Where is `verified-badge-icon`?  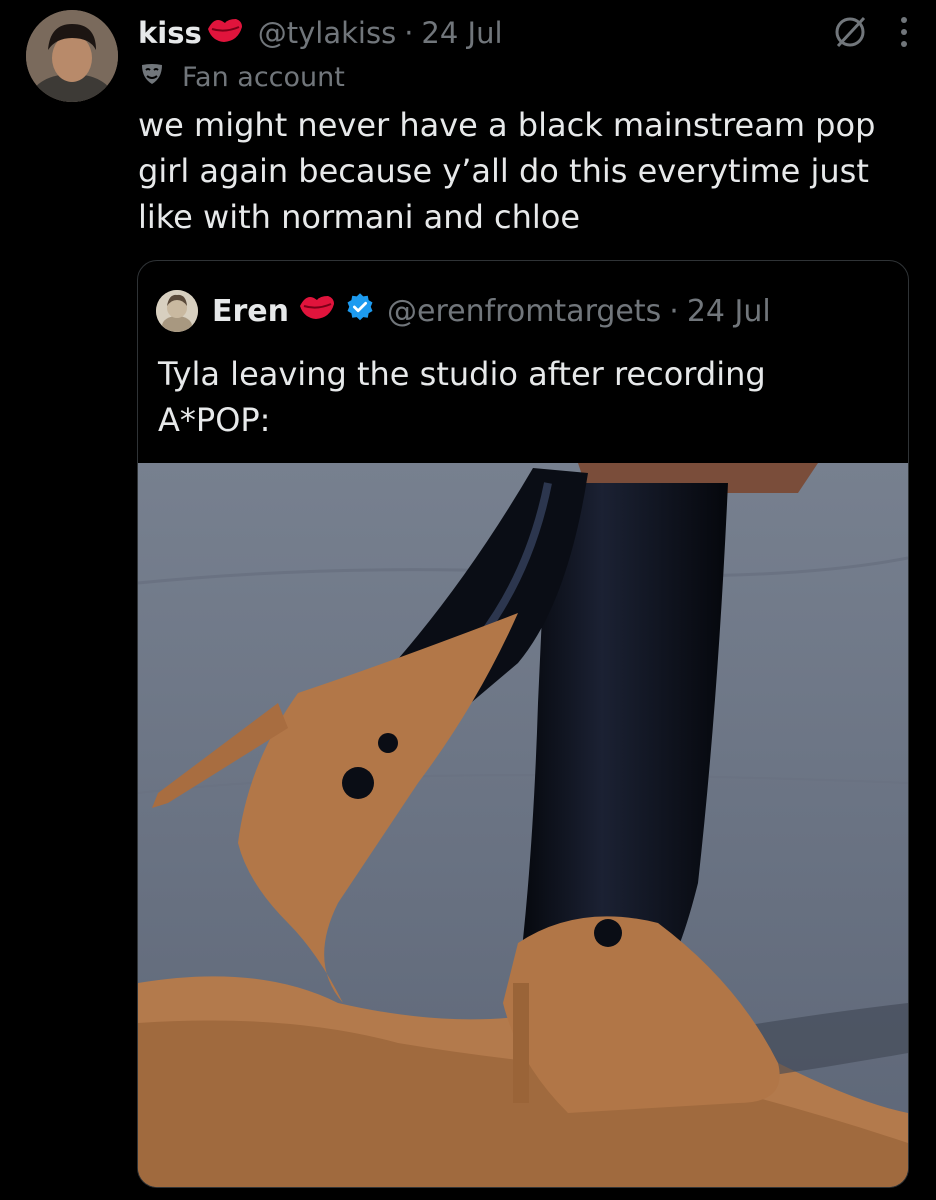 verified-badge-icon is located at coordinates (360, 311).